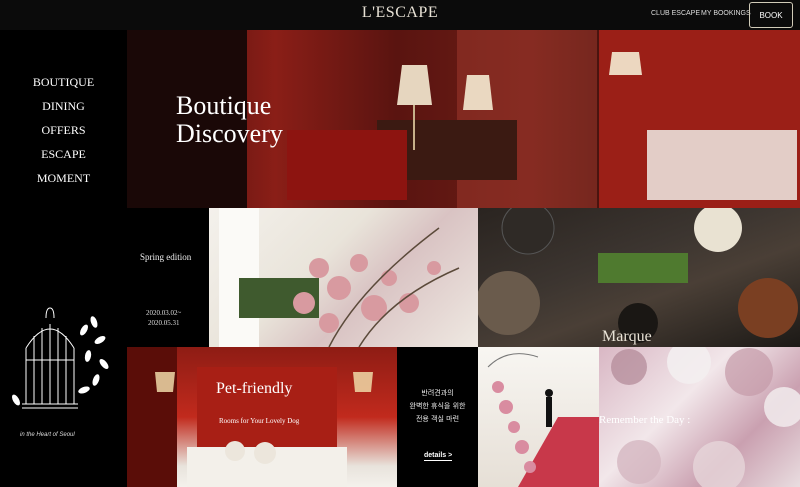 This screenshot has height=487, width=800. I want to click on my-bookings-link: MY BOOKINGS, so click(726, 13).